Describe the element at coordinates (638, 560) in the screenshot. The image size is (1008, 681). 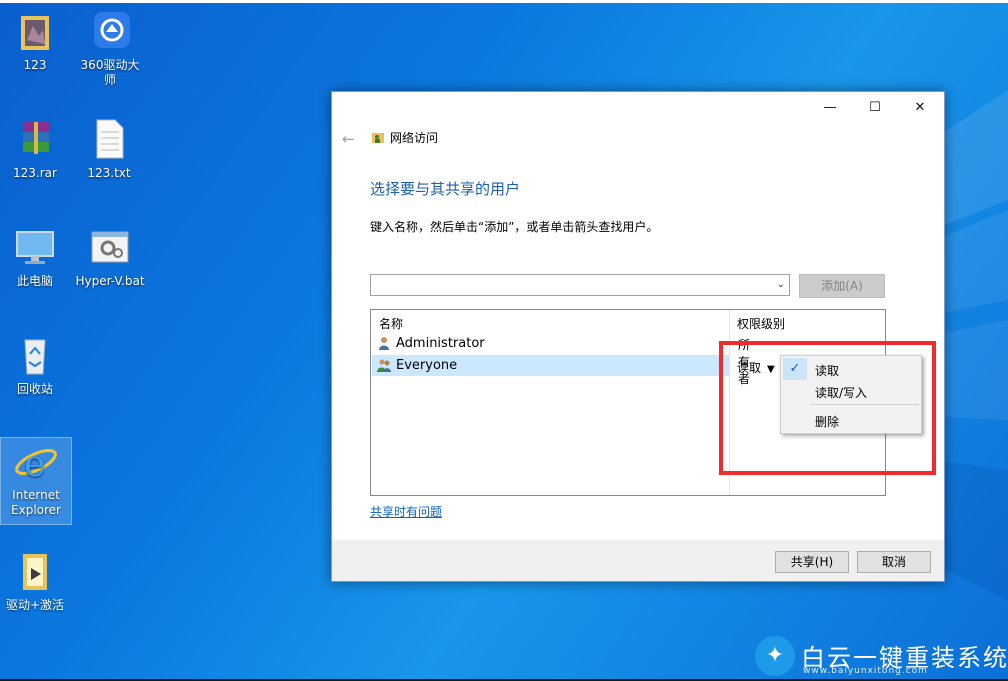
I see `dialog-footer` at that location.